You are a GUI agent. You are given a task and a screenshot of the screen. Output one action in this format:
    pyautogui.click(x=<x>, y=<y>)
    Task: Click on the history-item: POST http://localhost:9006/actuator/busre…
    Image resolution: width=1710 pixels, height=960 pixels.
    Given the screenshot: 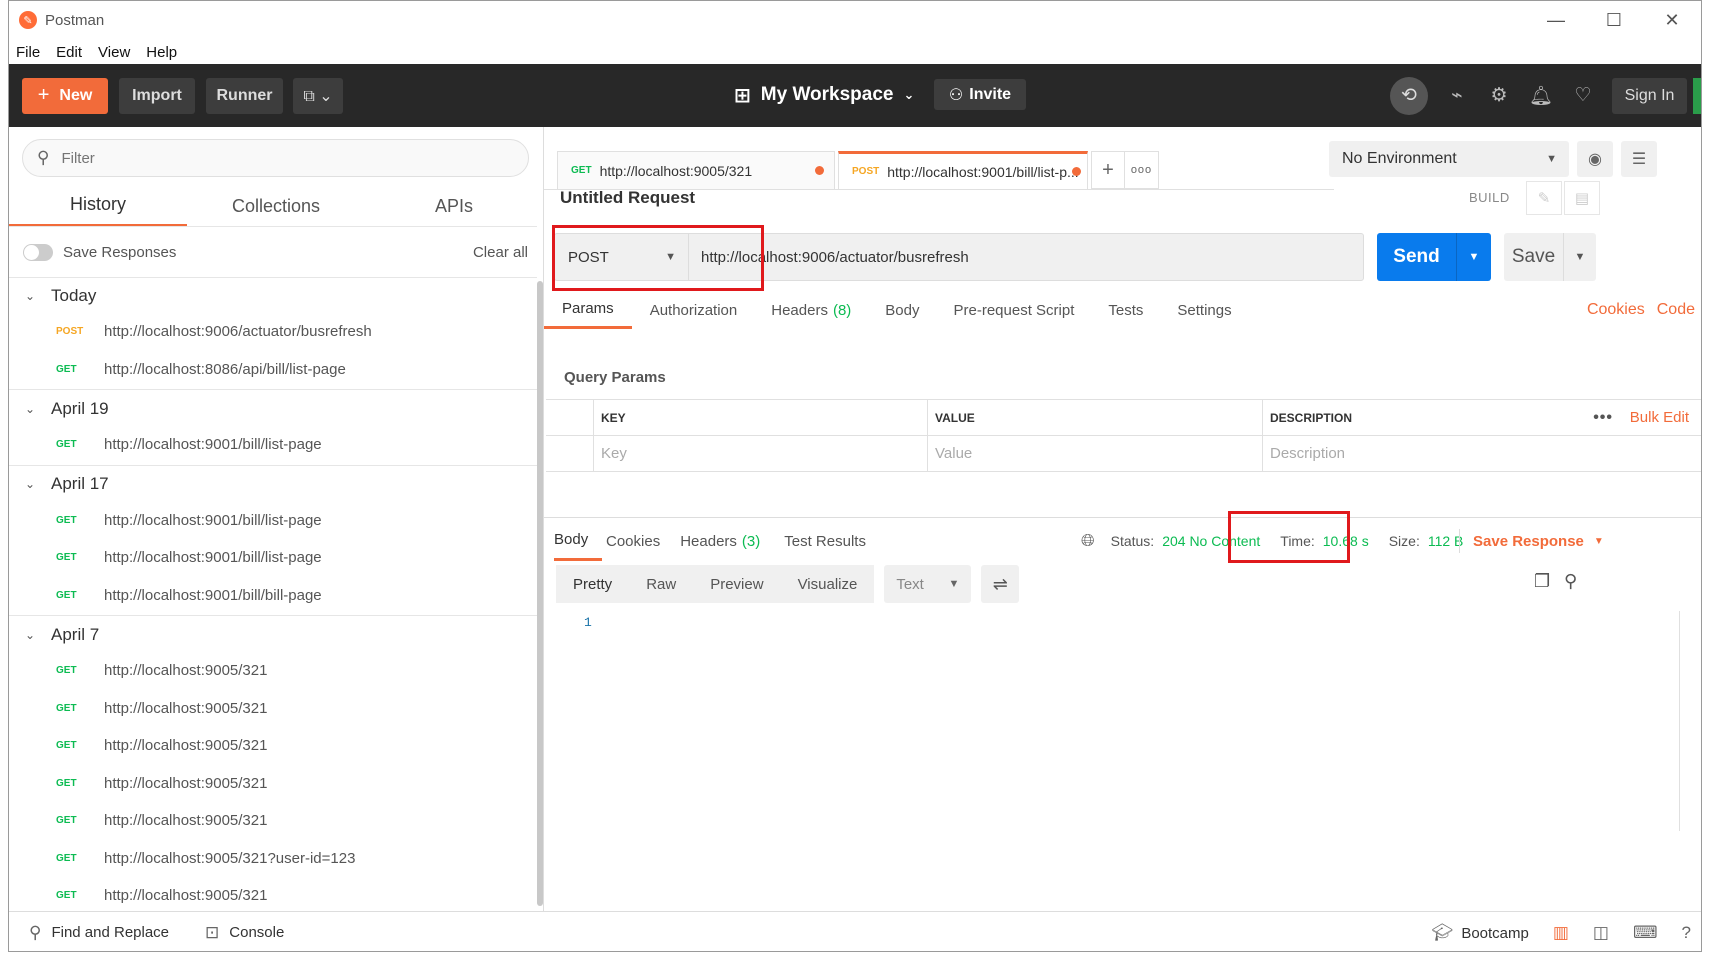 What is the action you would take?
    pyautogui.click(x=273, y=332)
    